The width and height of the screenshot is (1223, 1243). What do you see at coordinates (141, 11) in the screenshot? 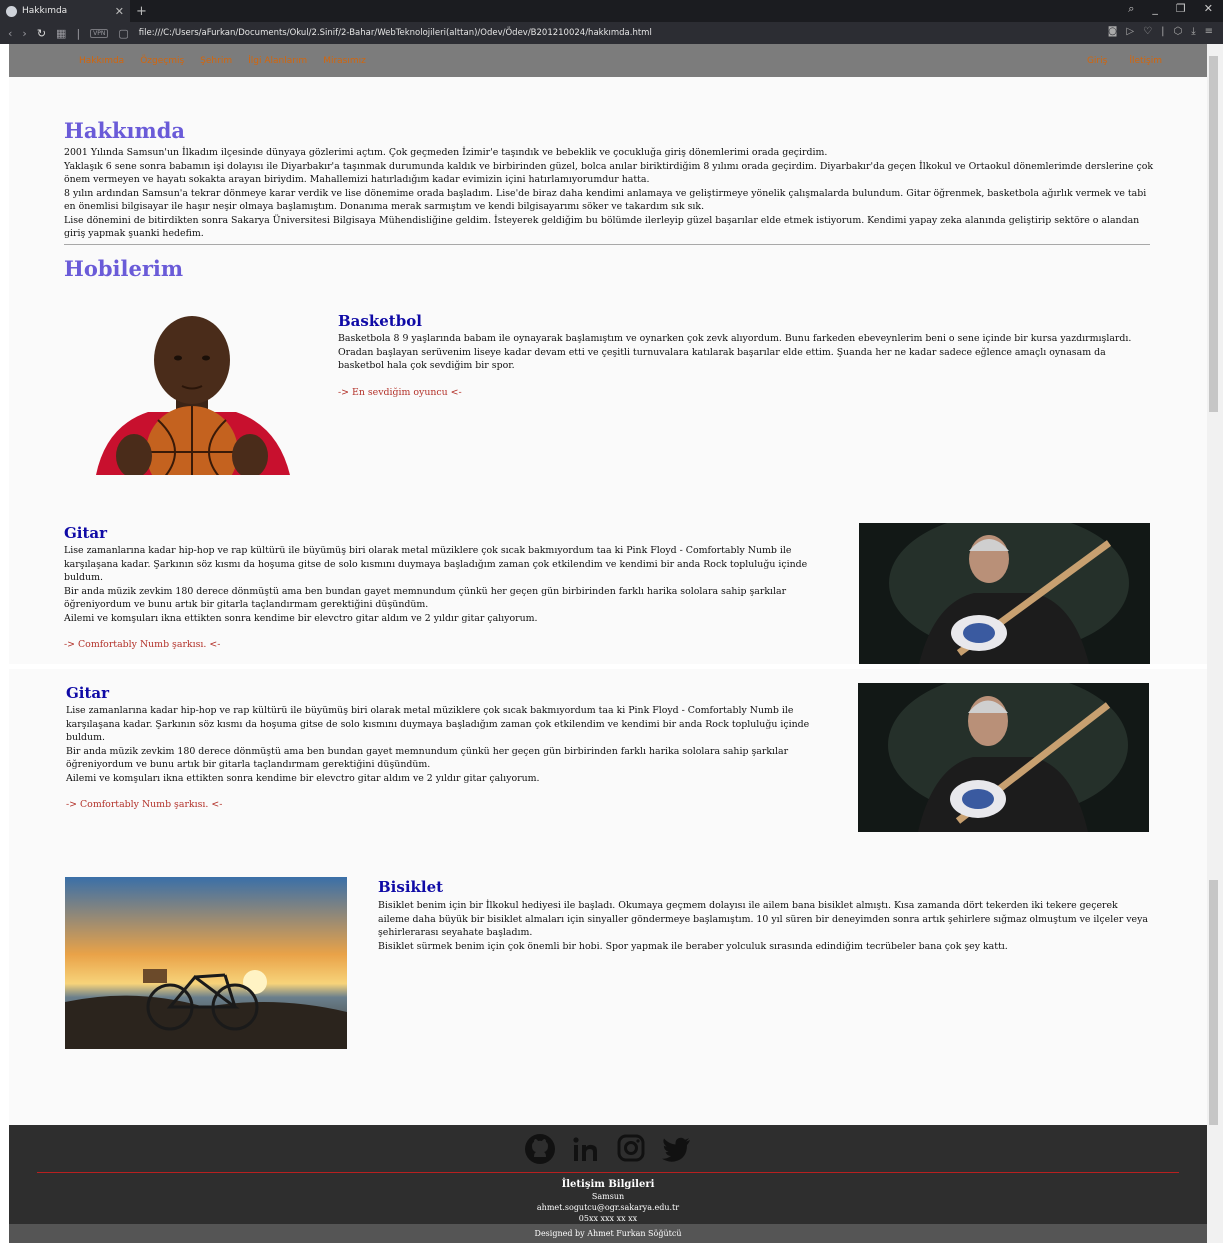
I see `new-tab-icon: +` at bounding box center [141, 11].